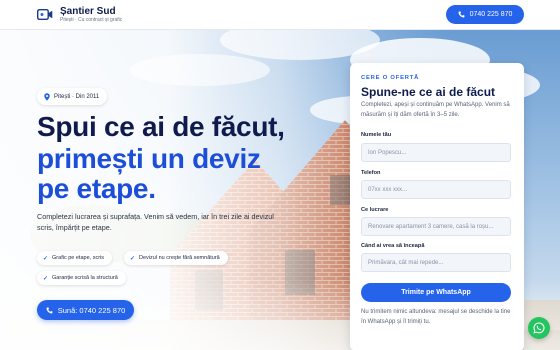 Image resolution: width=560 pixels, height=350 pixels. What do you see at coordinates (149, 158) in the screenshot?
I see `hero-title-line-2: primești un deviz` at bounding box center [149, 158].